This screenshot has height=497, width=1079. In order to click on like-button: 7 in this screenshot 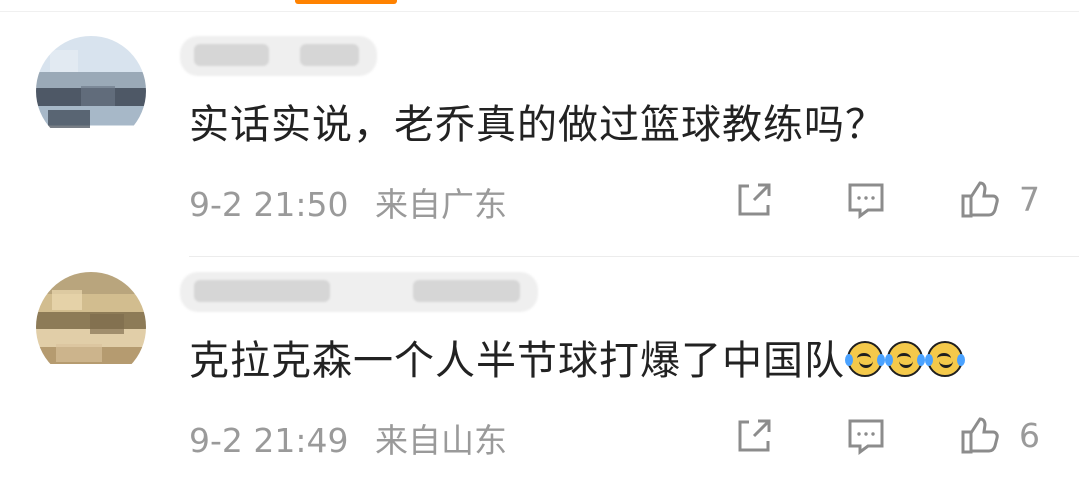, I will do `click(1002, 200)`.